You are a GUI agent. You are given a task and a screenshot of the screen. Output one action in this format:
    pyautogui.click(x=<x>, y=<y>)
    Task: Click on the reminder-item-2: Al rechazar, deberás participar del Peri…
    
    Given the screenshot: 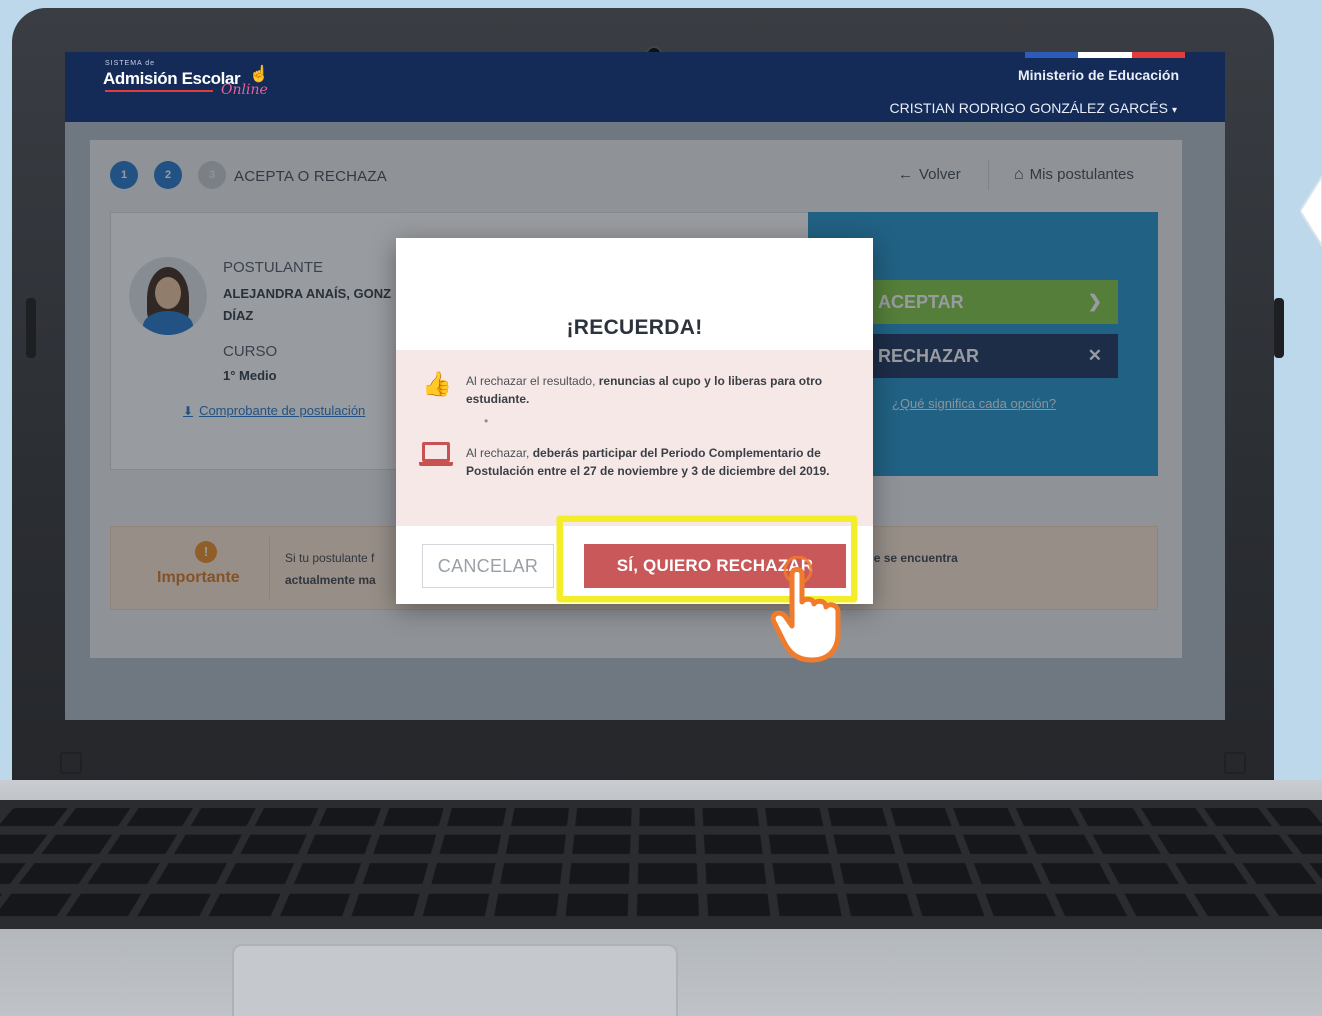 What is the action you would take?
    pyautogui.click(x=662, y=462)
    